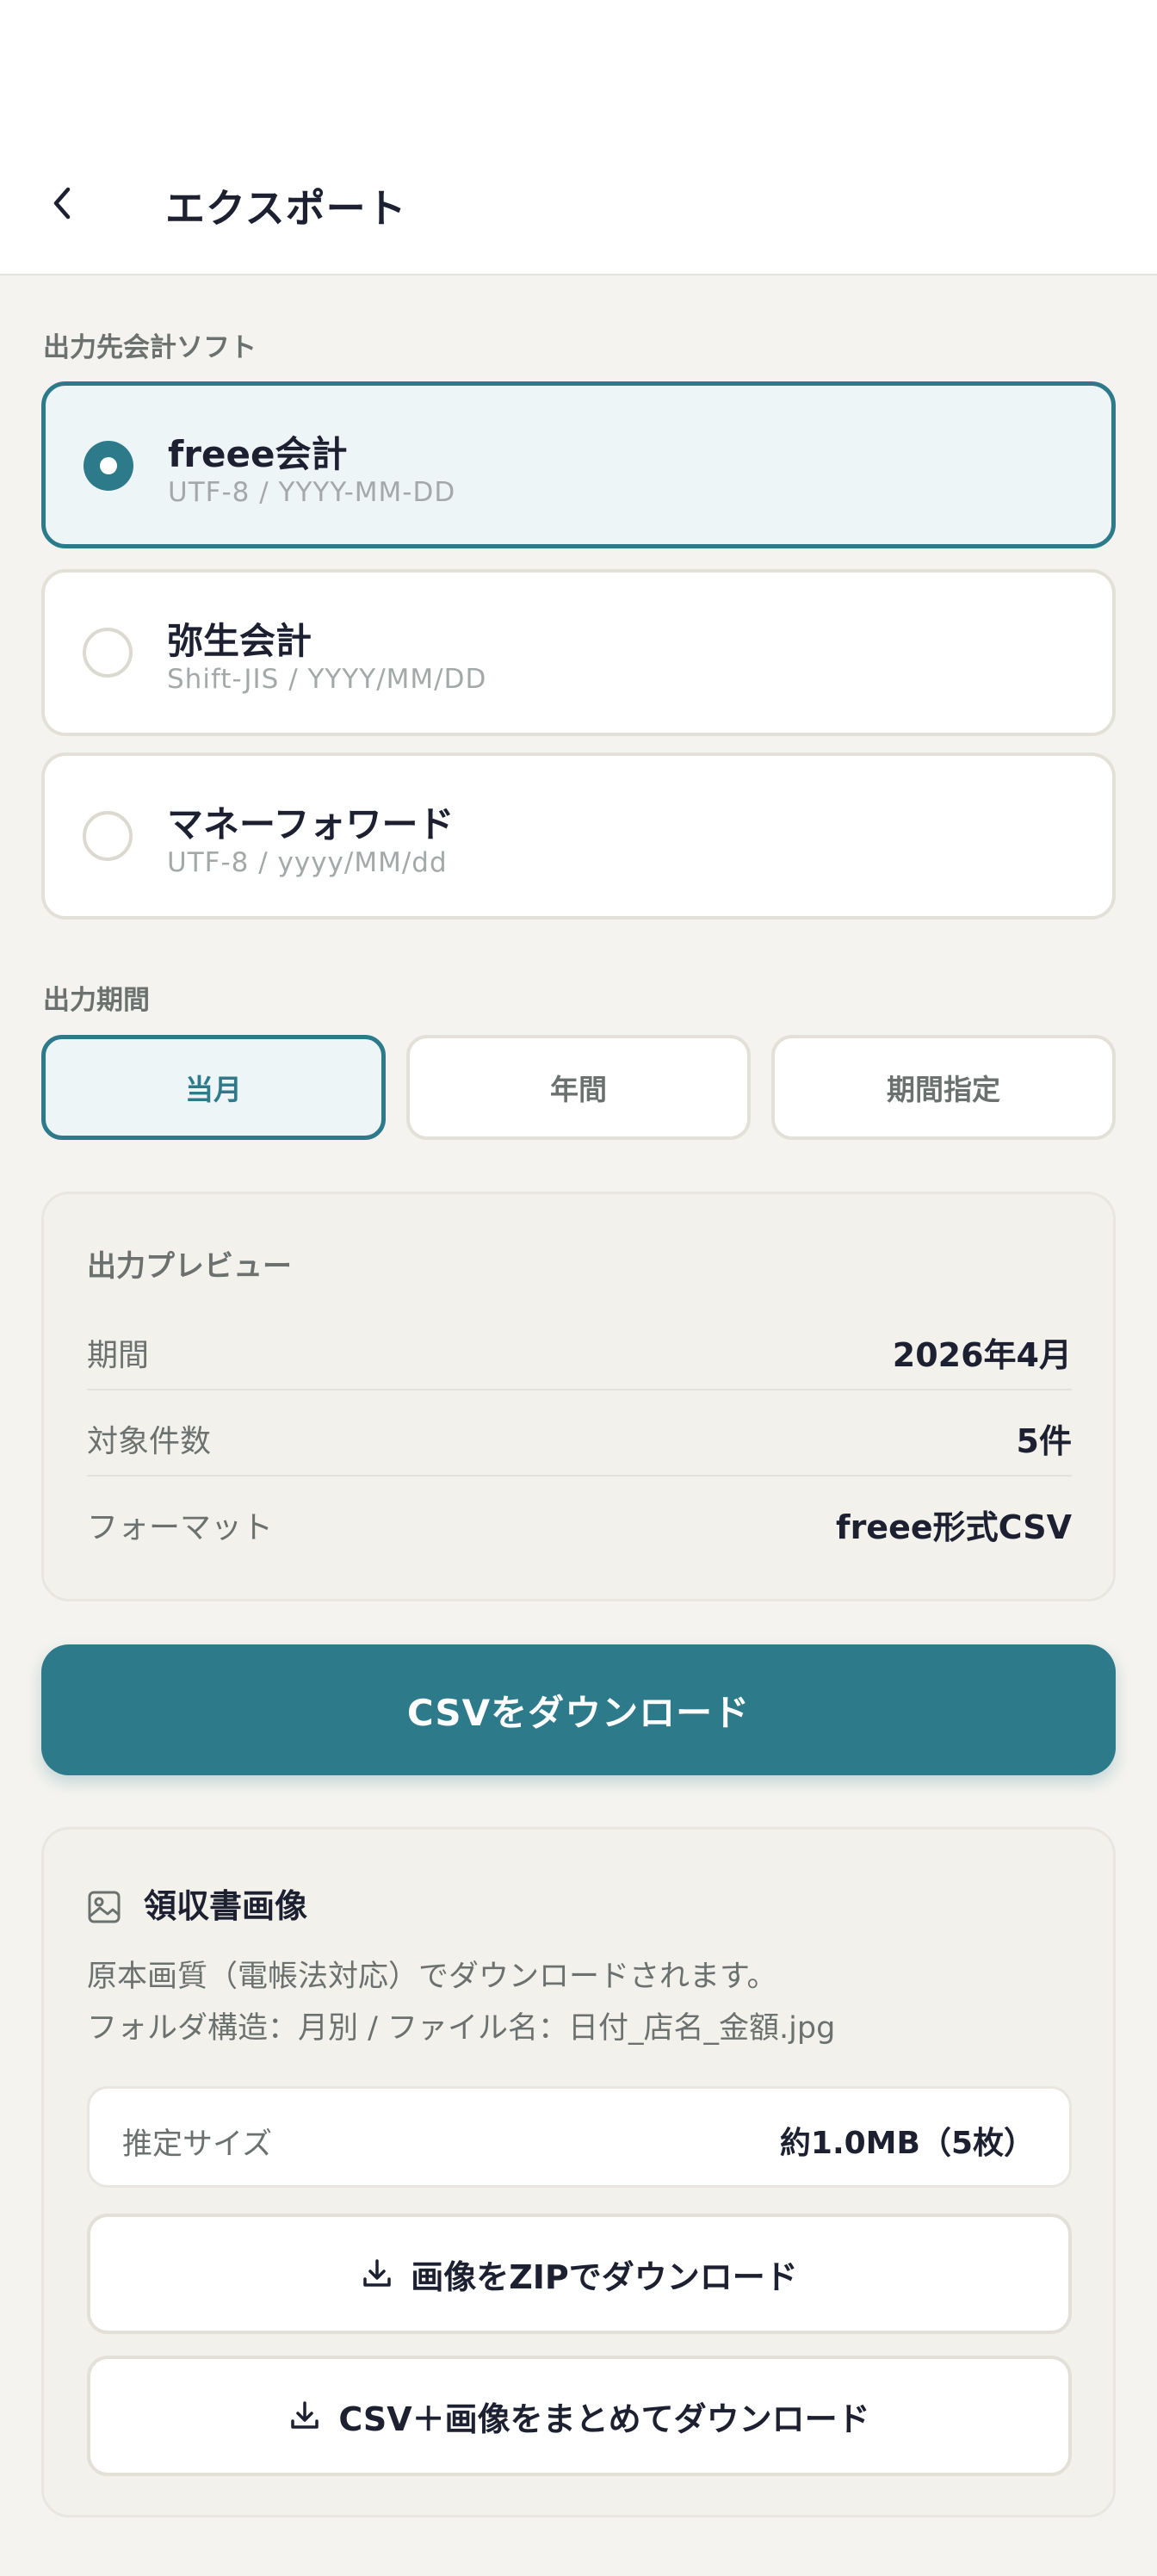 The height and width of the screenshot is (2576, 1157). What do you see at coordinates (150, 347) in the screenshot?
I see `software-section-label: 出力先会計ソフト` at bounding box center [150, 347].